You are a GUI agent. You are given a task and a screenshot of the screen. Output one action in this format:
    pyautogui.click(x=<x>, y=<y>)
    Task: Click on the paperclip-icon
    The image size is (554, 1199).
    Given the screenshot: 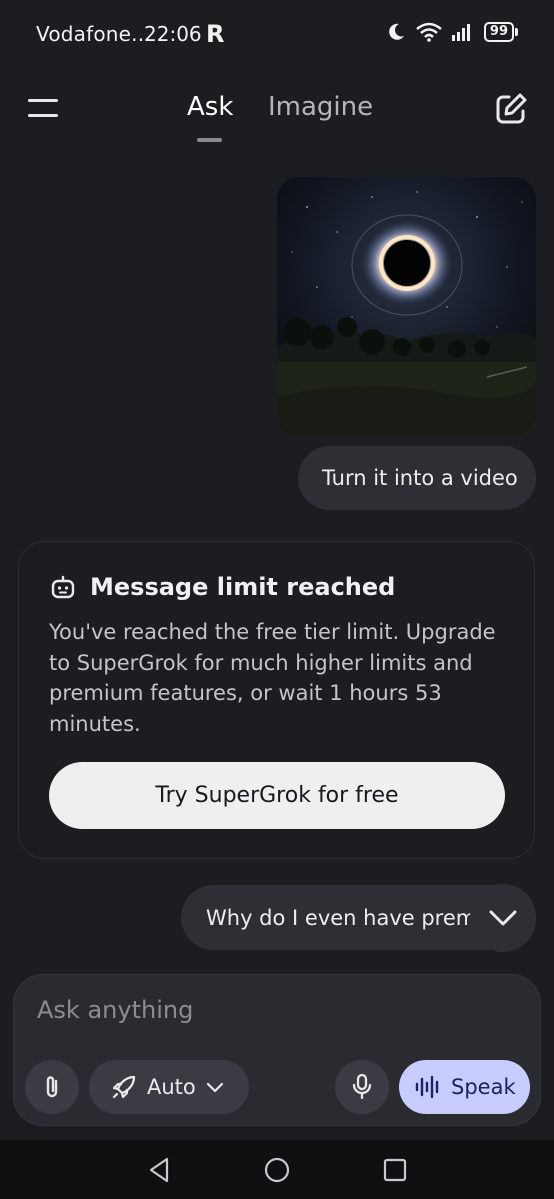 What is the action you would take?
    pyautogui.click(x=52, y=1087)
    